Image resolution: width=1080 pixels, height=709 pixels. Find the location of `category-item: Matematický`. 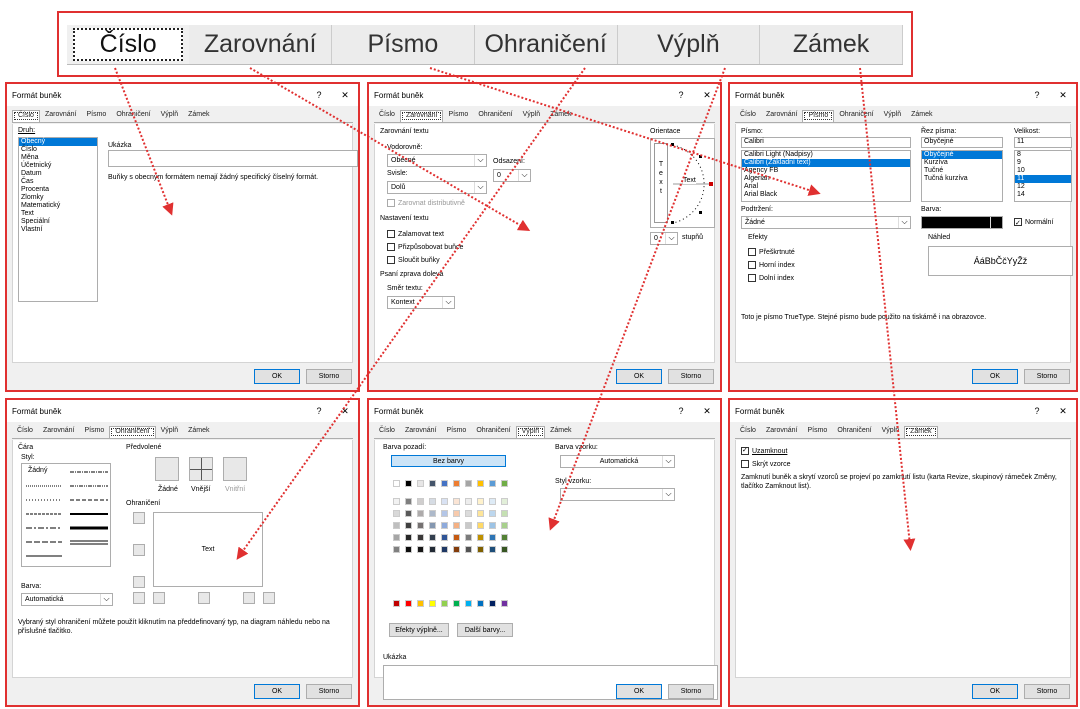

category-item: Matematický is located at coordinates (58, 206).